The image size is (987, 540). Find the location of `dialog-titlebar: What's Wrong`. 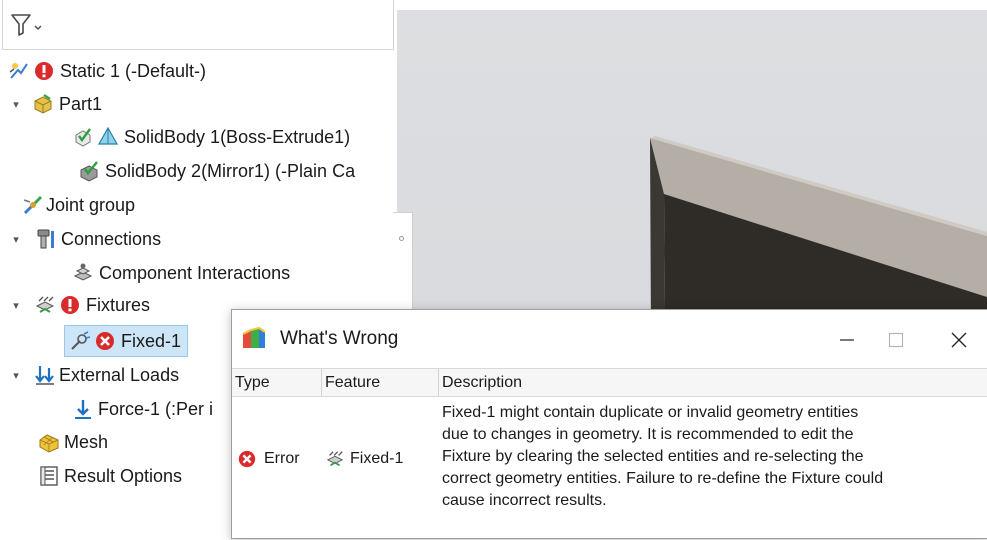

dialog-titlebar: What's Wrong is located at coordinates (609, 339).